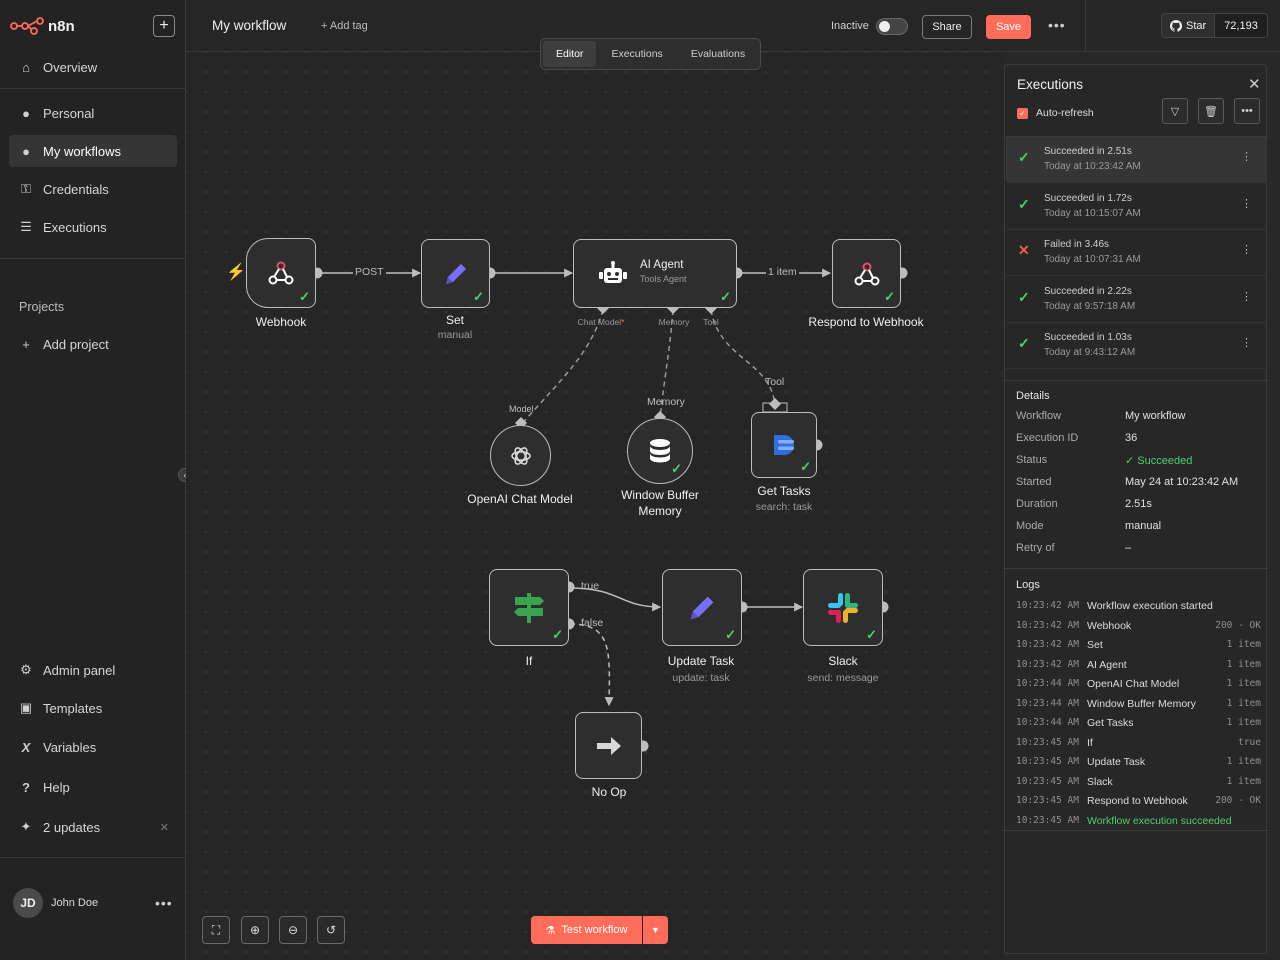 This screenshot has width=1280, height=960. Describe the element at coordinates (1138, 627) in the screenshot. I see `log-entry: 10:23:42 AM Webhook 200 - OK` at that location.